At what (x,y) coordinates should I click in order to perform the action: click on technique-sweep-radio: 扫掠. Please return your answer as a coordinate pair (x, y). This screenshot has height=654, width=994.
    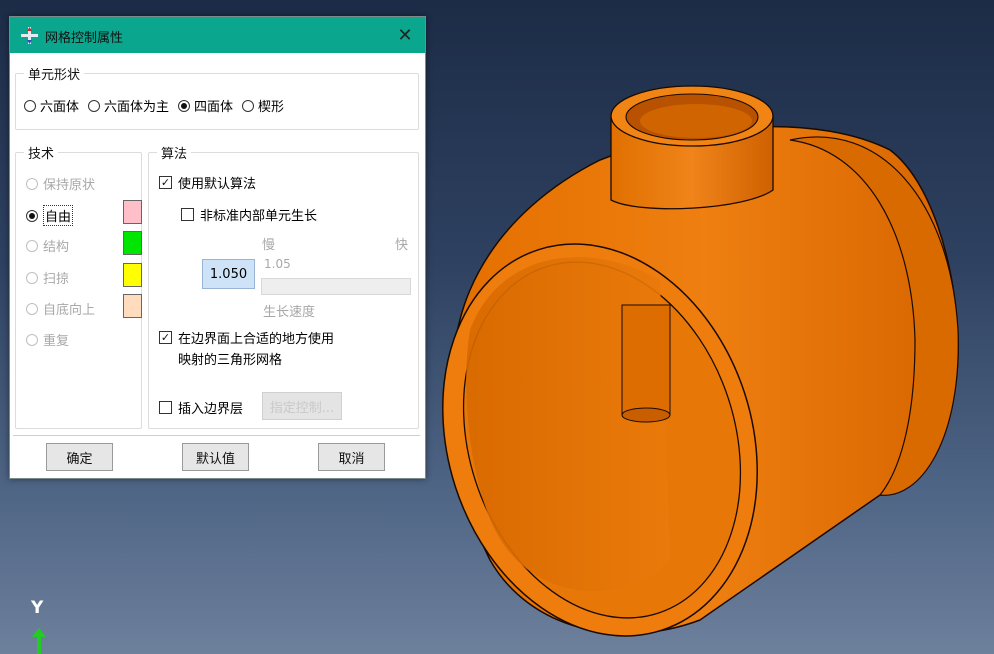
    Looking at the image, I should click on (47, 277).